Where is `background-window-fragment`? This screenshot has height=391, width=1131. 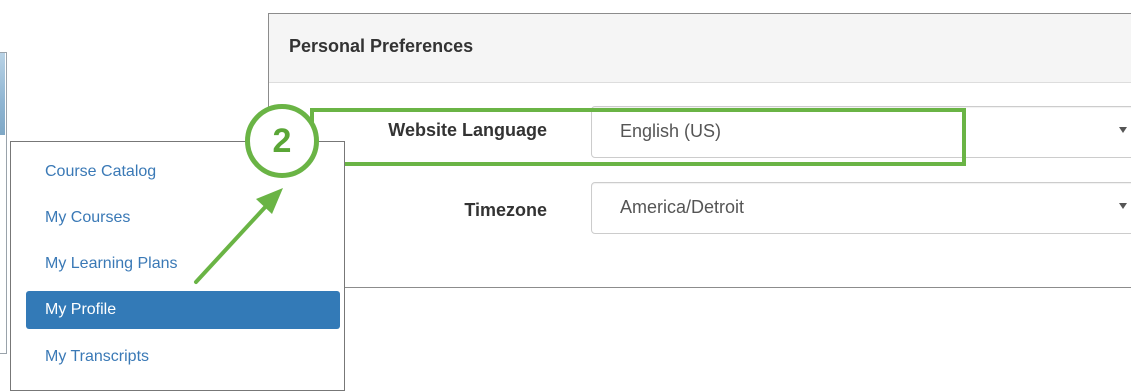 background-window-fragment is located at coordinates (3, 203).